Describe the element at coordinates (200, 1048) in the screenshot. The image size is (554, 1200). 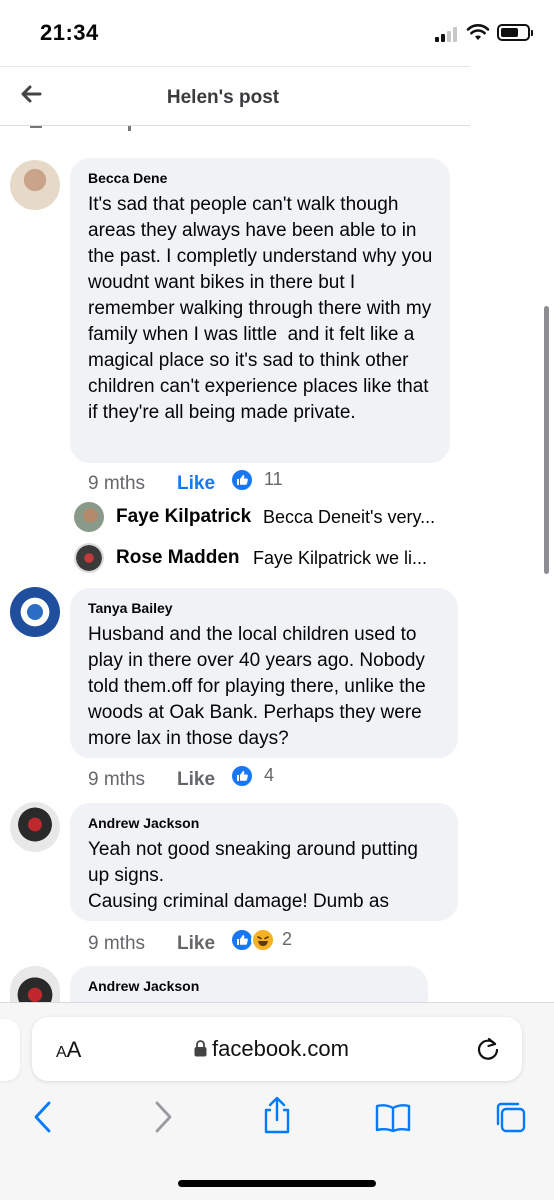
I see `lock-icon` at that location.